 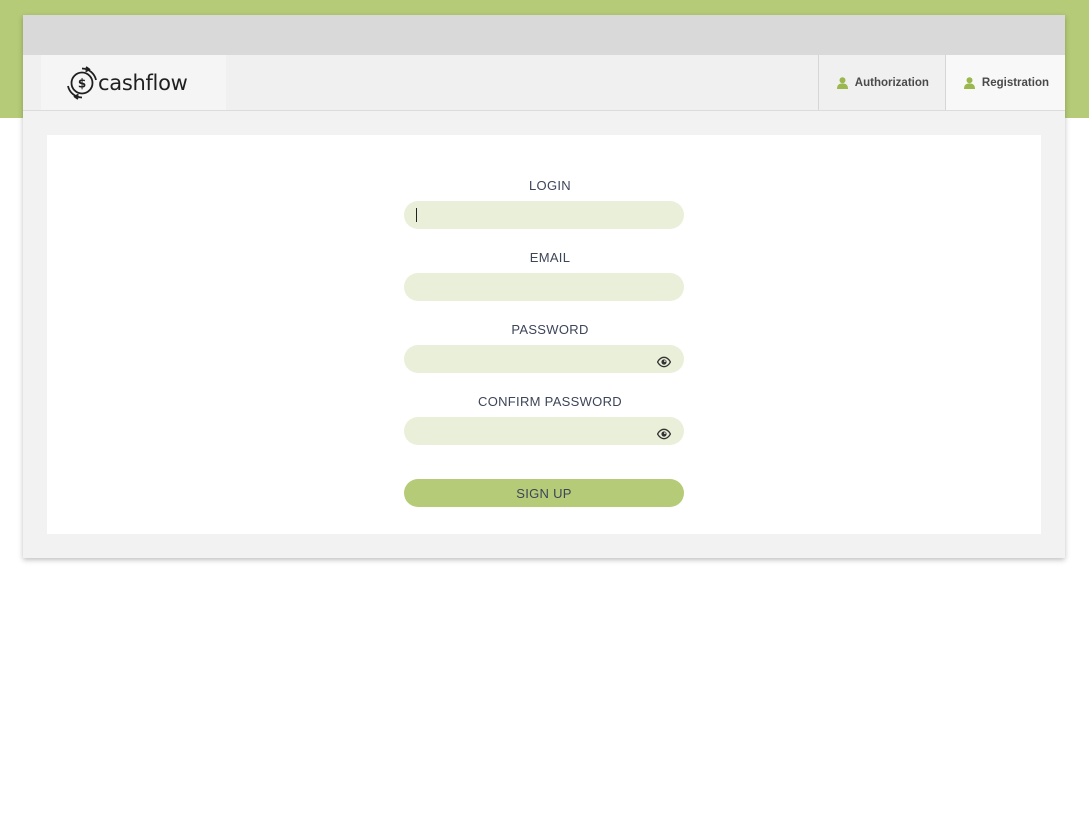 What do you see at coordinates (544, 83) in the screenshot?
I see `site-header: $ cashflow Authorization Registration` at bounding box center [544, 83].